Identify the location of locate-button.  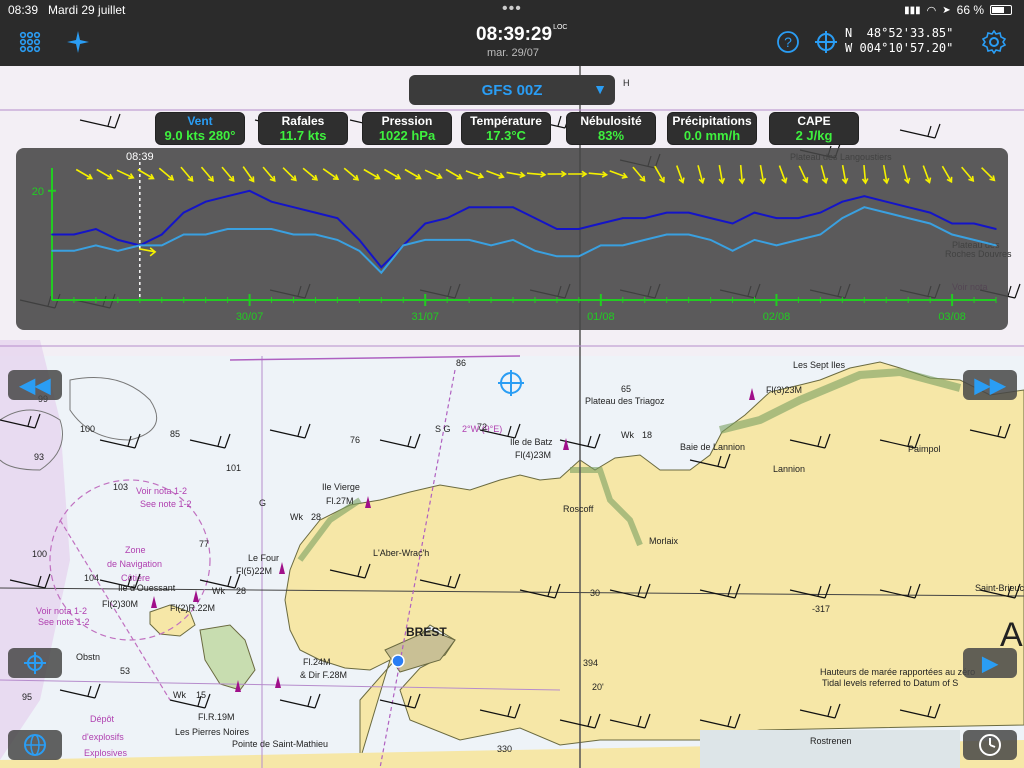
(35, 663).